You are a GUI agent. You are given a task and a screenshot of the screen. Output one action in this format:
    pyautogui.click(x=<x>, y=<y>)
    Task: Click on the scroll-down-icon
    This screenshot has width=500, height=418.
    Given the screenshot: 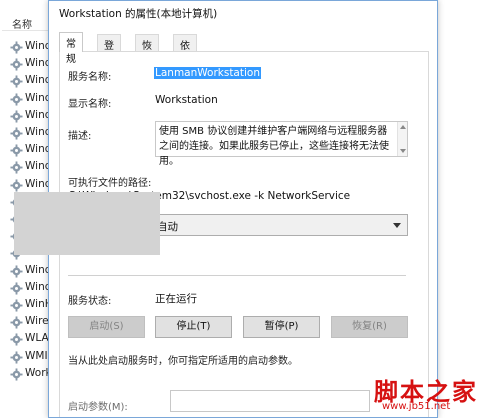 What is the action you would take?
    pyautogui.click(x=403, y=151)
    